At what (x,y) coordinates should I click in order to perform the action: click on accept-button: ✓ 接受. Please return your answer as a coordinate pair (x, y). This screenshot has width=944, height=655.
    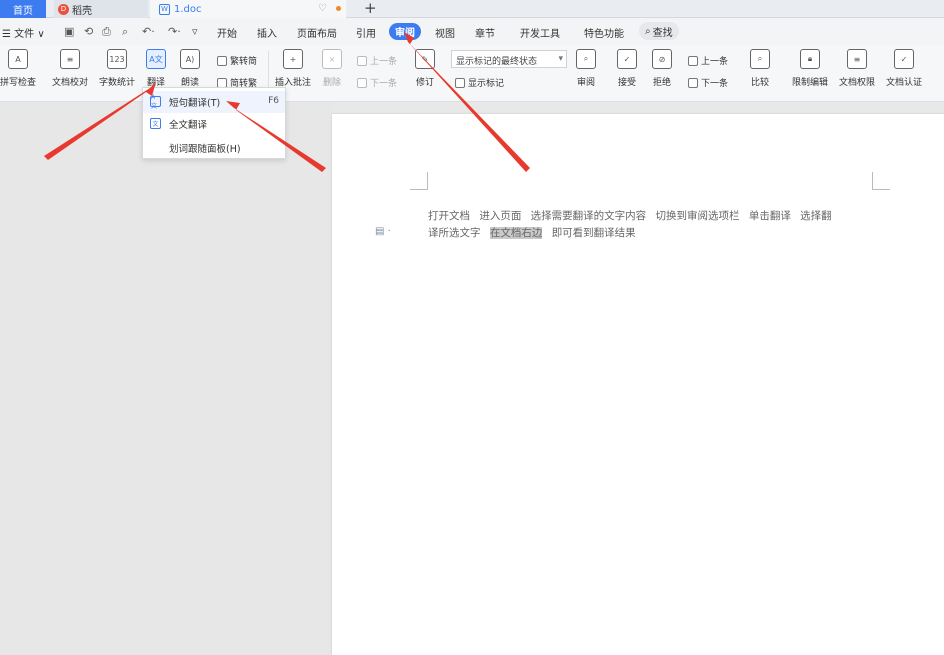
    Looking at the image, I should click on (627, 68).